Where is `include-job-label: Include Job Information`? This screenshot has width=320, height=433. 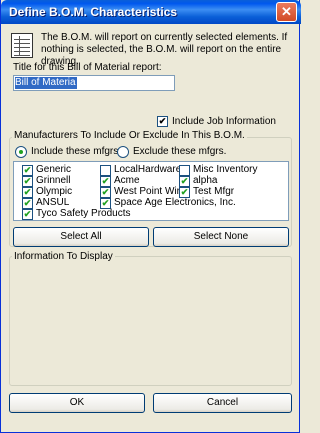 include-job-label: Include Job Information is located at coordinates (224, 121).